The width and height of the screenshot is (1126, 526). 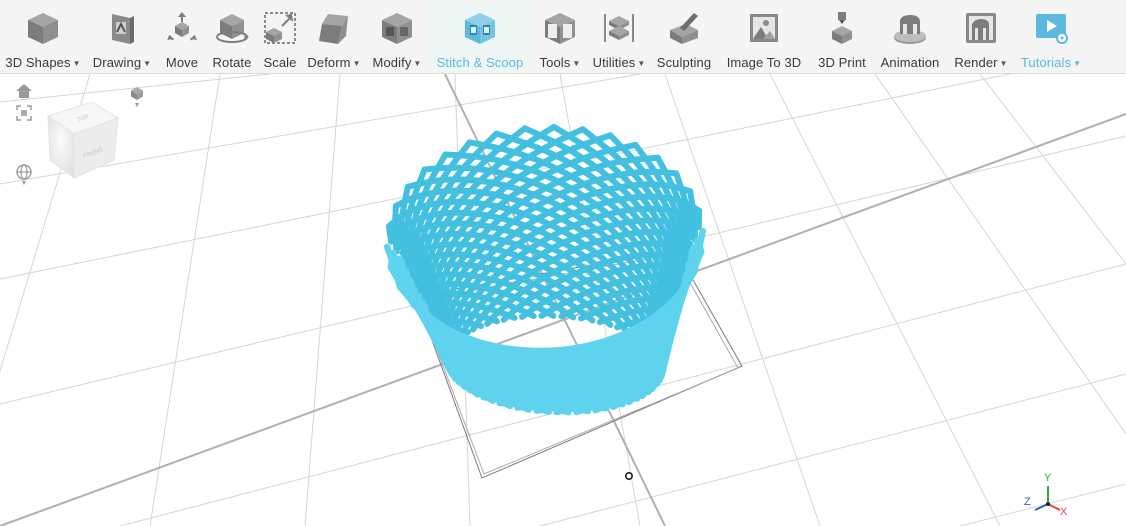 What do you see at coordinates (1046, 62) in the screenshot?
I see `toolbar-label-tutorials: Tutorials` at bounding box center [1046, 62].